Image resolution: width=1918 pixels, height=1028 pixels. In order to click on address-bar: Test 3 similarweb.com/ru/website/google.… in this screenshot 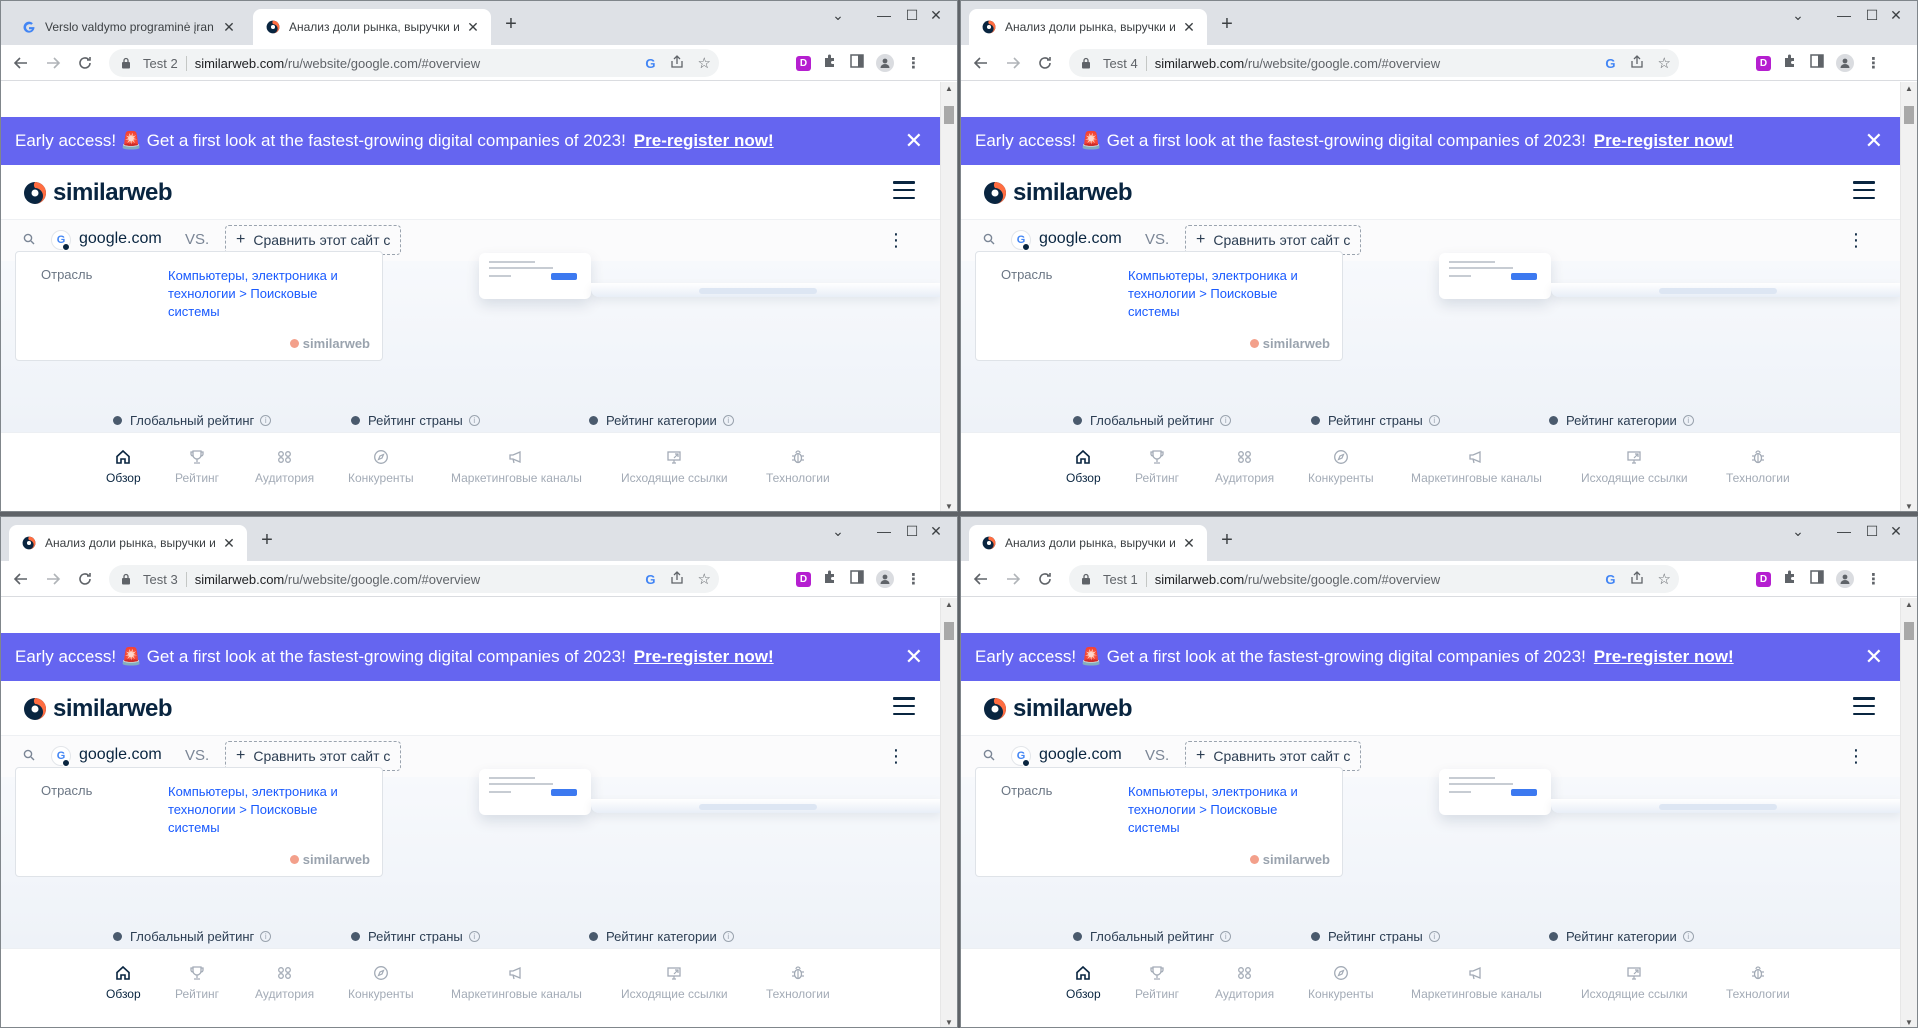, I will do `click(414, 579)`.